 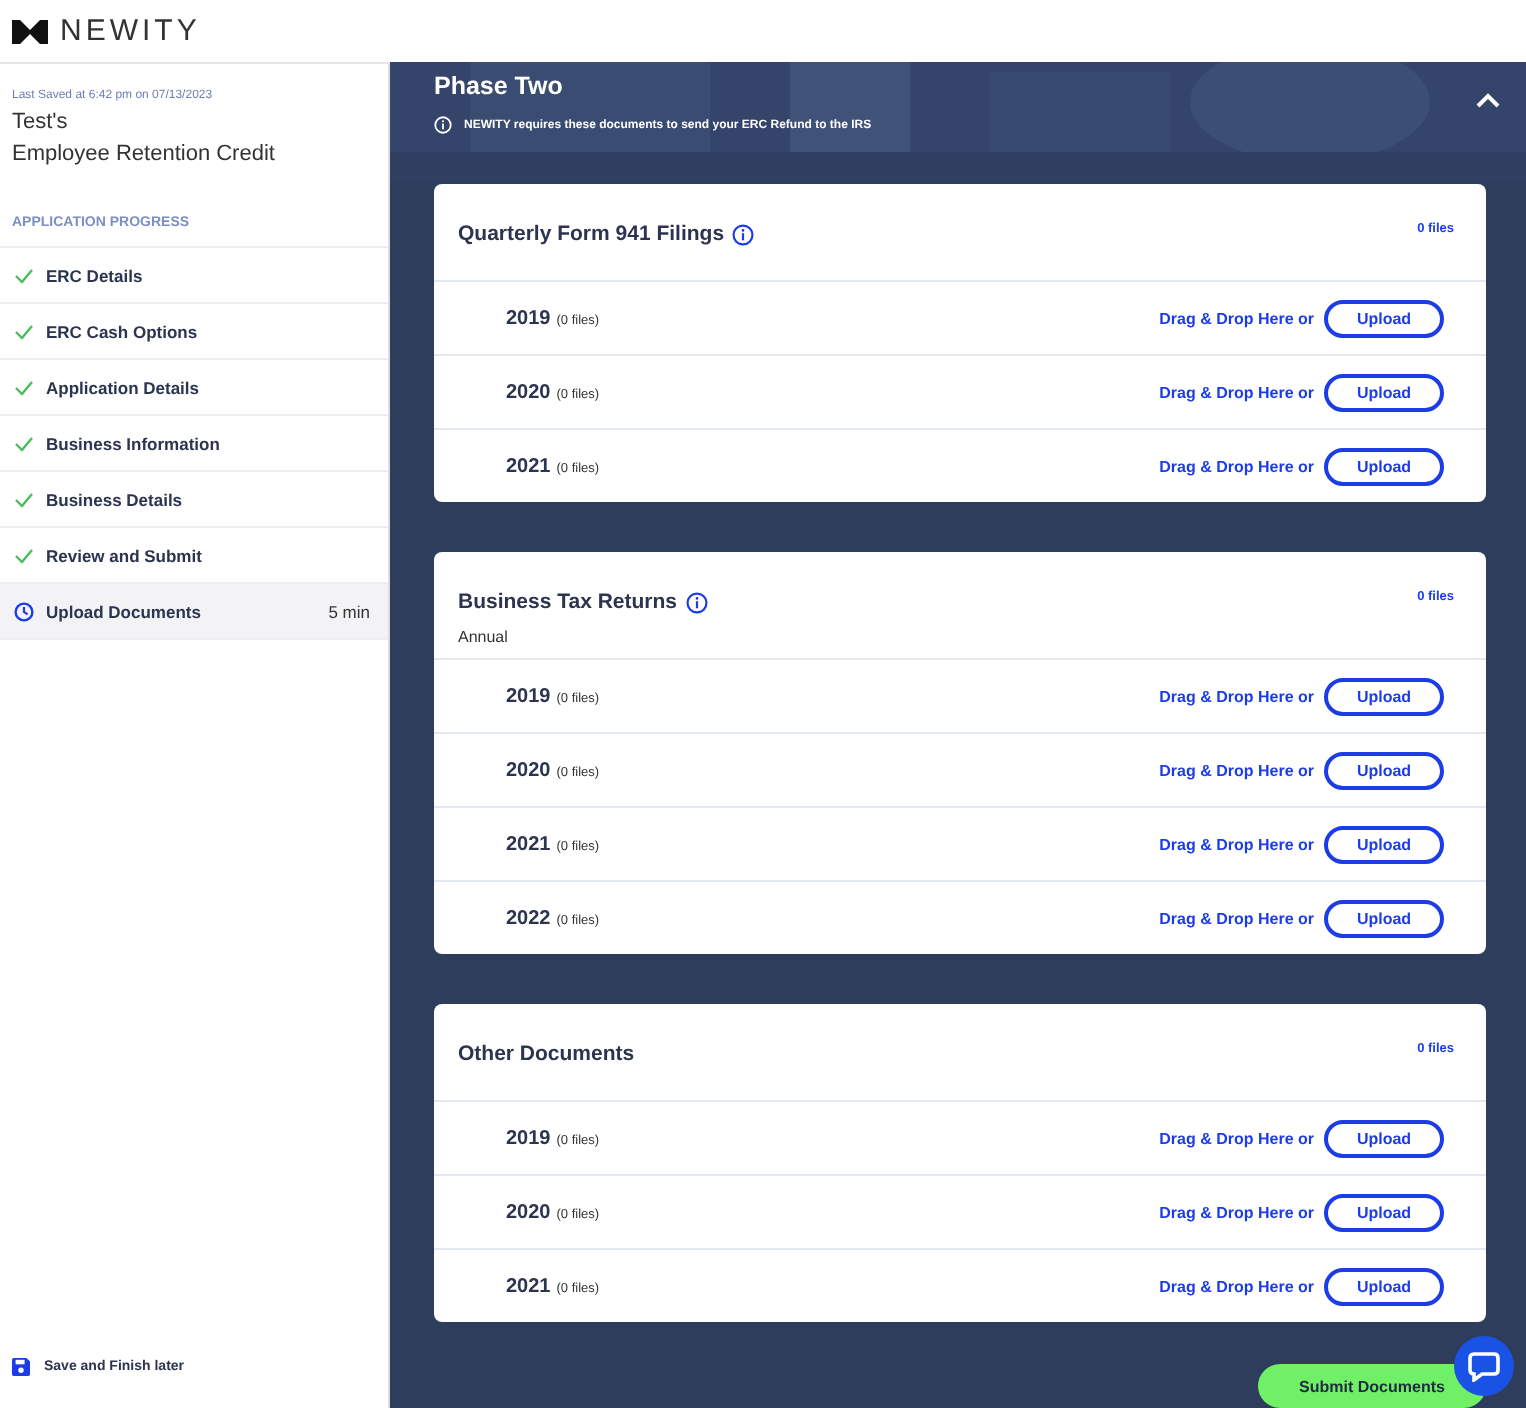 I want to click on save-icon, so click(x=21, y=1367).